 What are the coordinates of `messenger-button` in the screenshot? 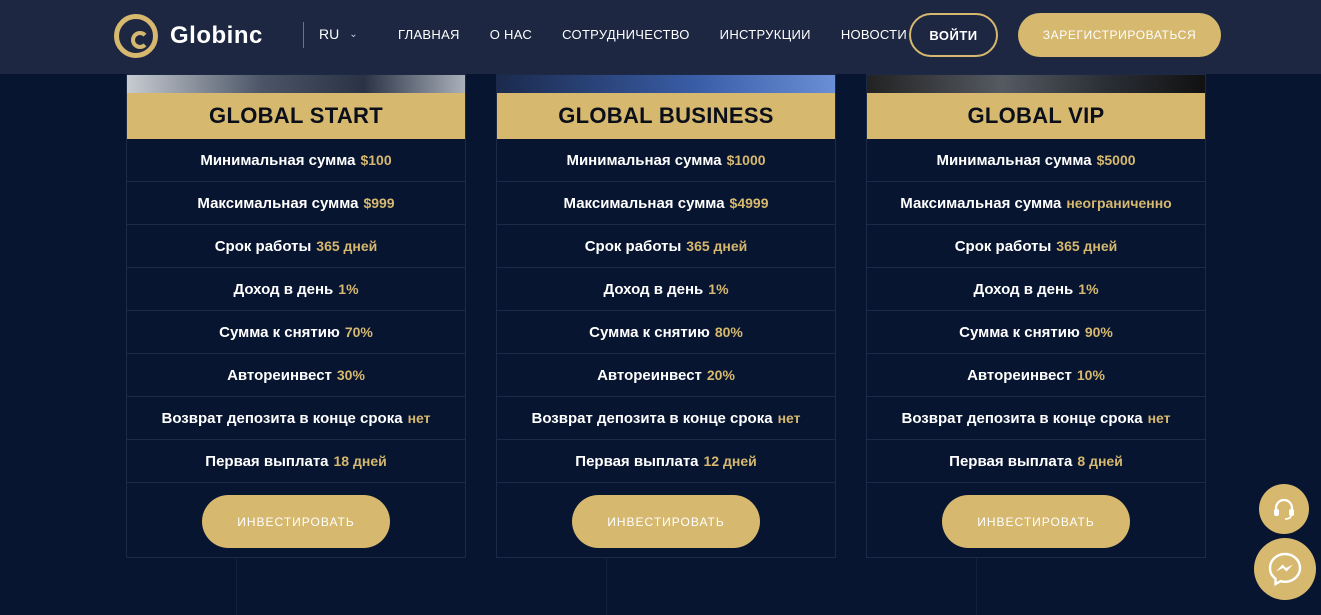 It's located at (1285, 569).